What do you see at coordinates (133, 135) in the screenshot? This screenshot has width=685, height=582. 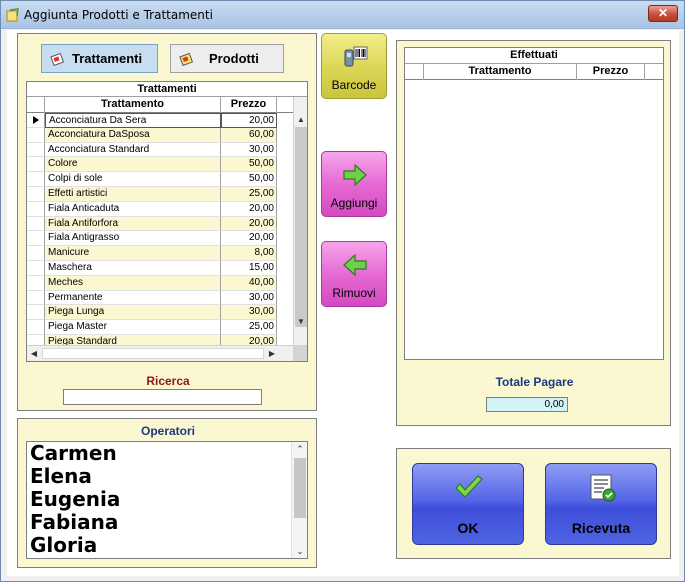 I see `cell-treatment: Acconciatura DaSposa` at bounding box center [133, 135].